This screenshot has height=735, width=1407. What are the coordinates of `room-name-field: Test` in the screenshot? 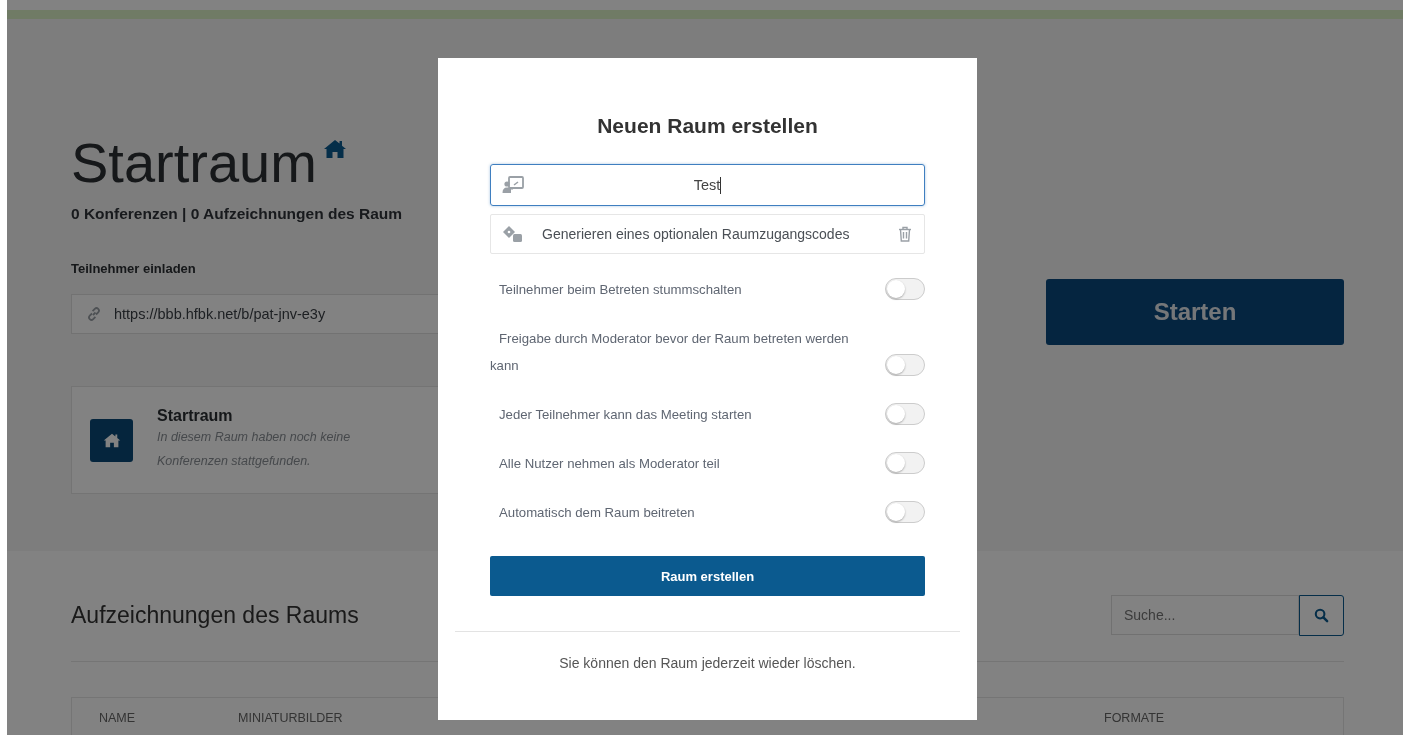 It's located at (707, 185).